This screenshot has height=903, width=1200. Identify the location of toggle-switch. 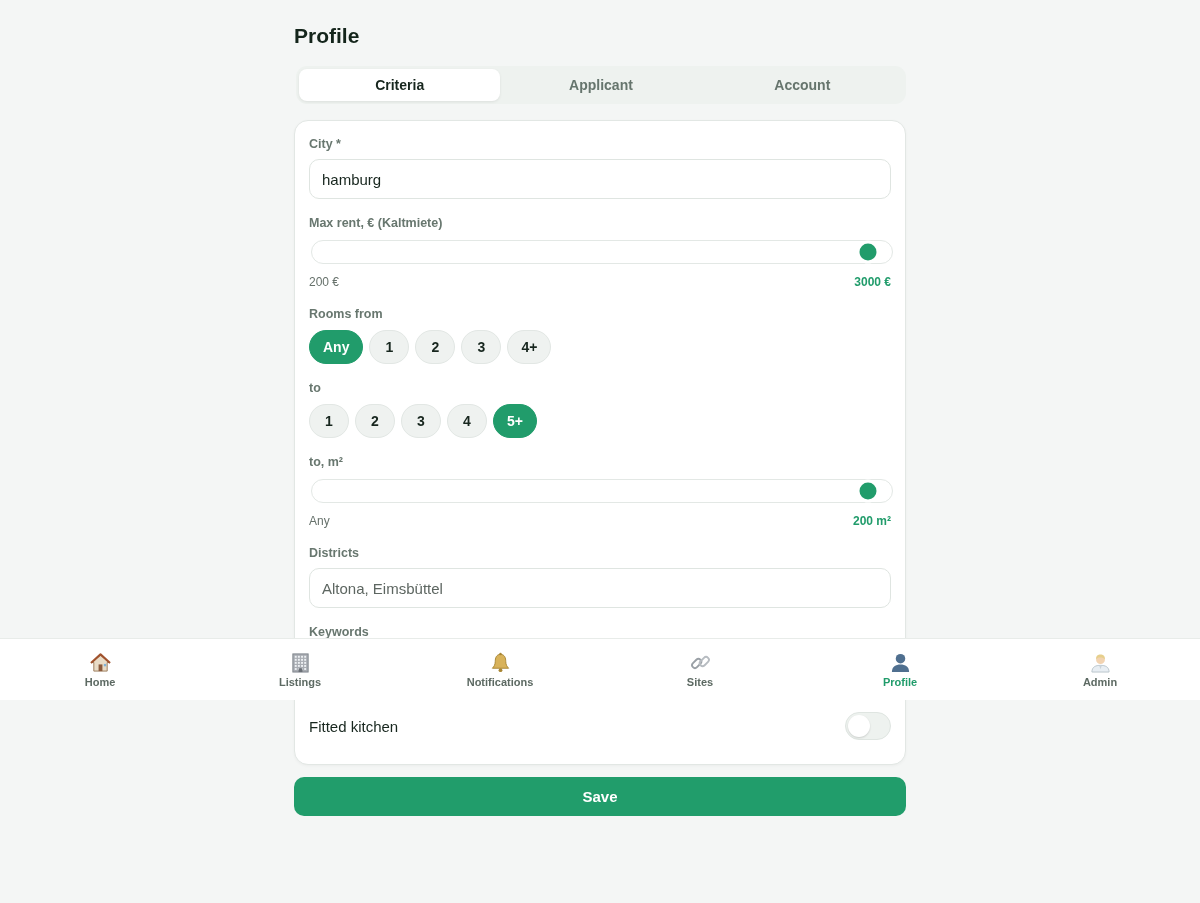
(868, 726).